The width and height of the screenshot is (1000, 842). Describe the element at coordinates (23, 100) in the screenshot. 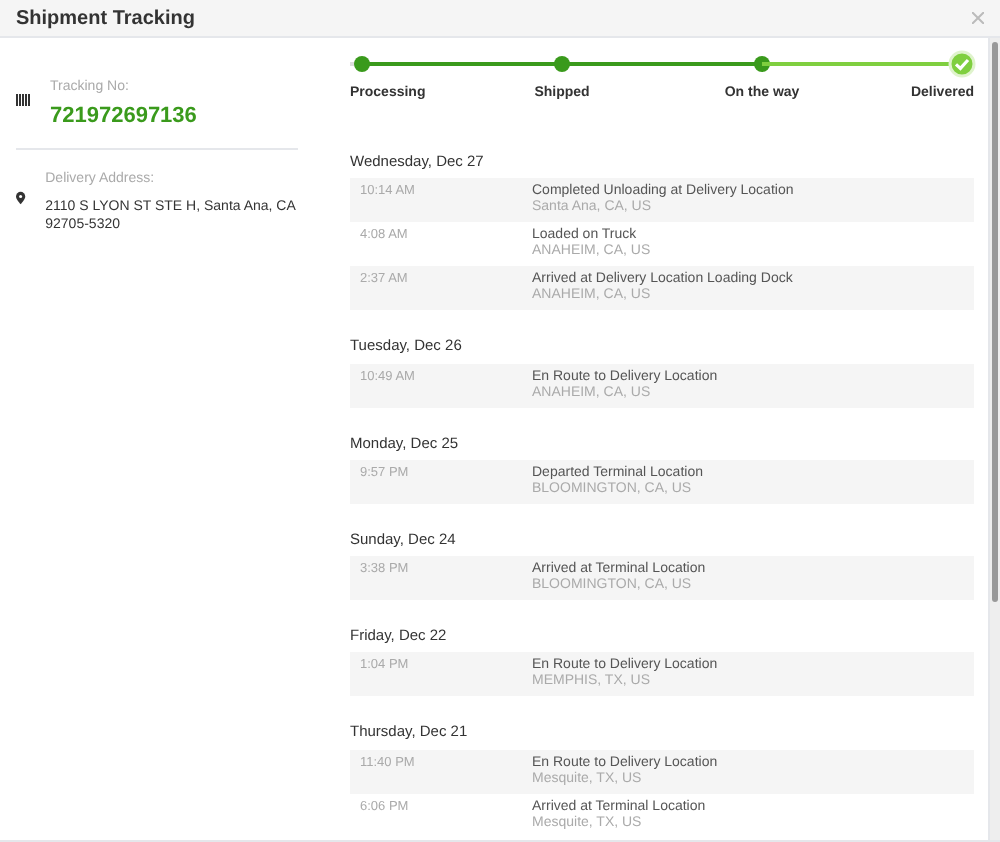

I see `barcode-icon` at that location.